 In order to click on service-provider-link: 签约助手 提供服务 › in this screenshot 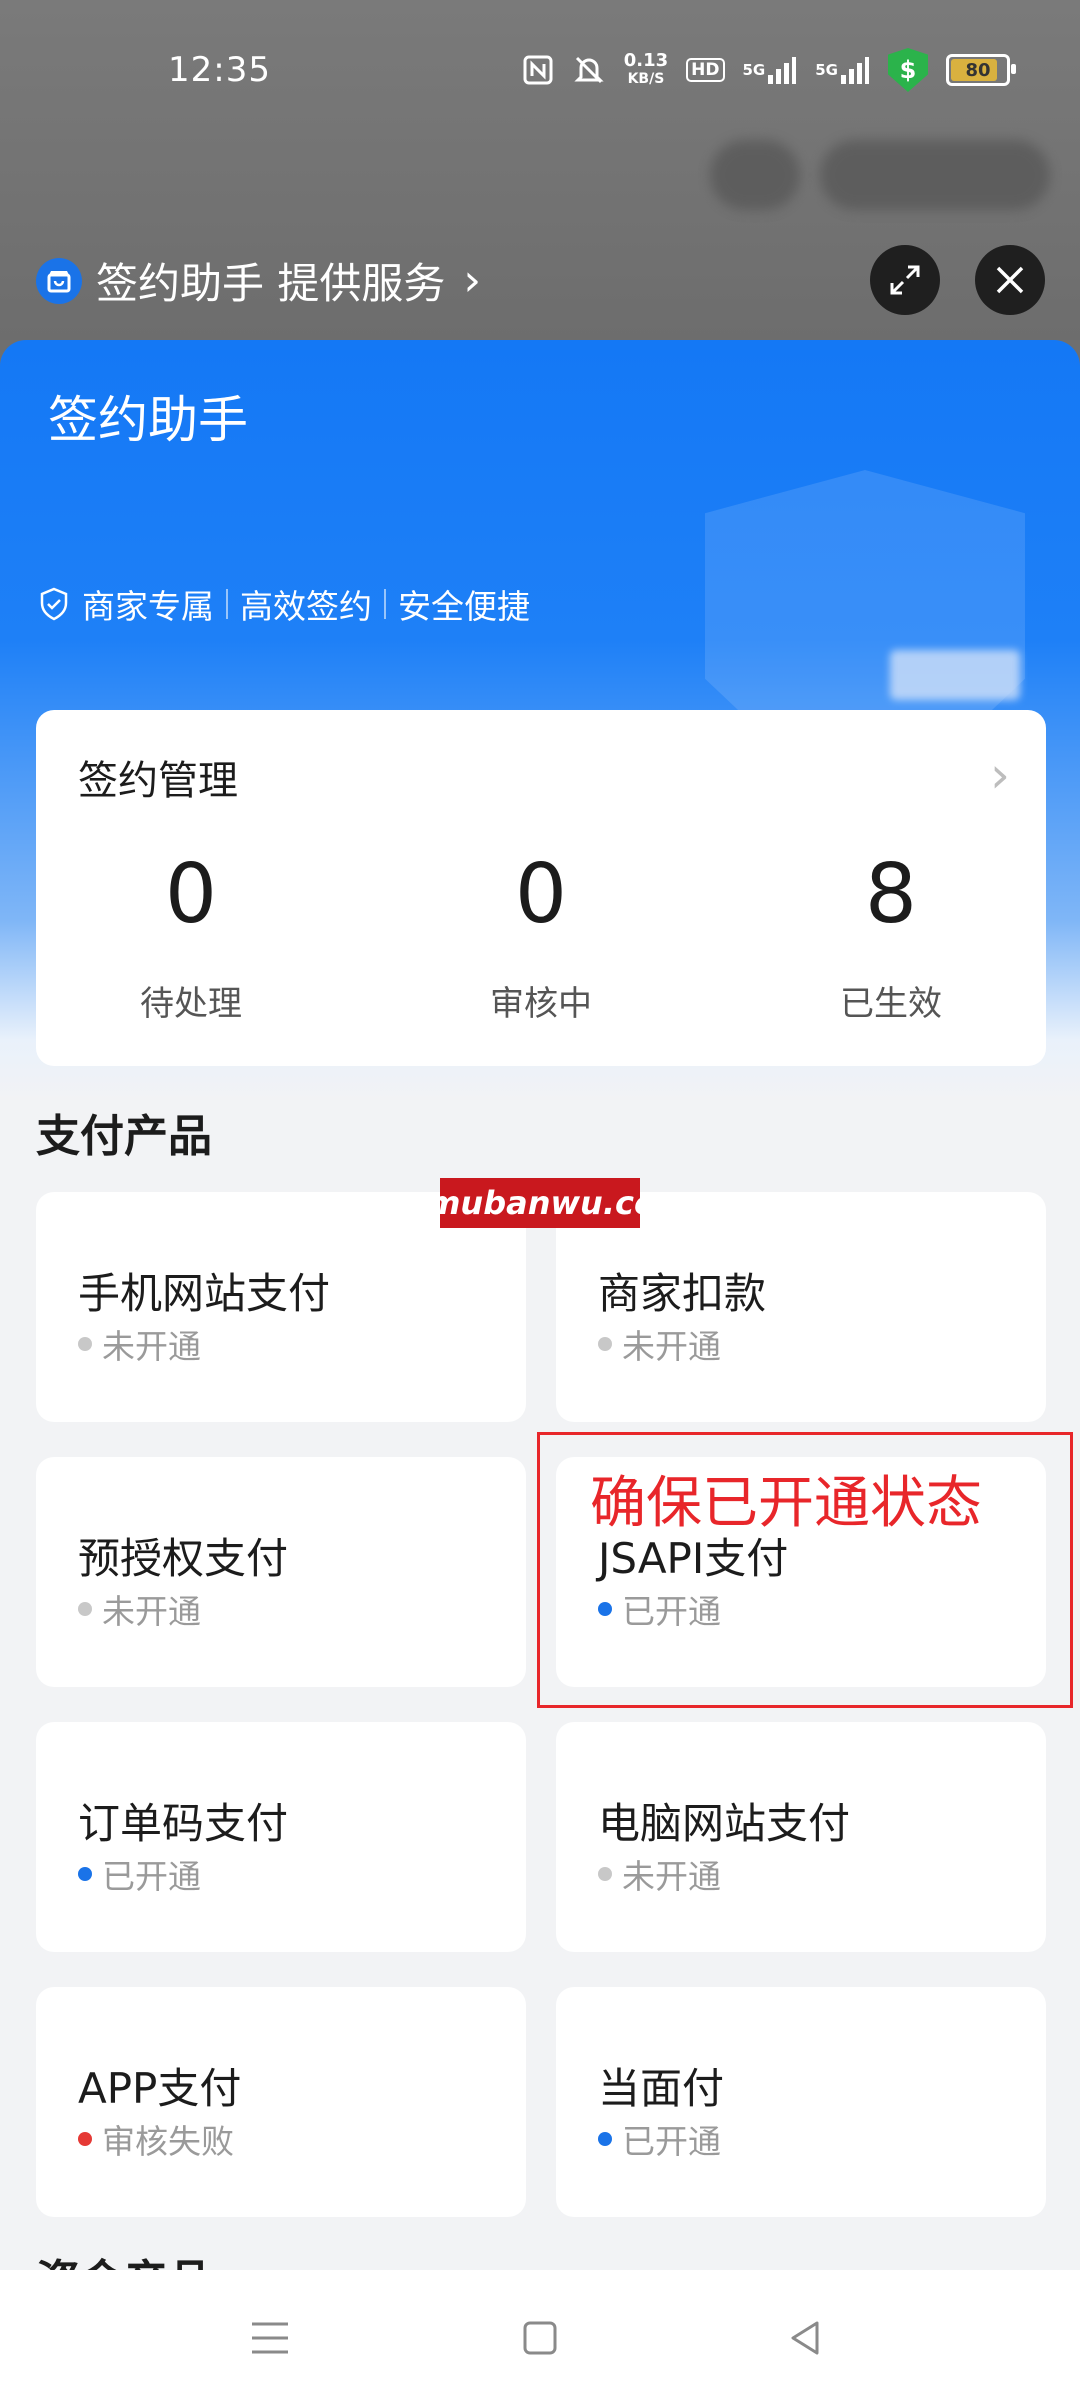, I will do `click(258, 280)`.